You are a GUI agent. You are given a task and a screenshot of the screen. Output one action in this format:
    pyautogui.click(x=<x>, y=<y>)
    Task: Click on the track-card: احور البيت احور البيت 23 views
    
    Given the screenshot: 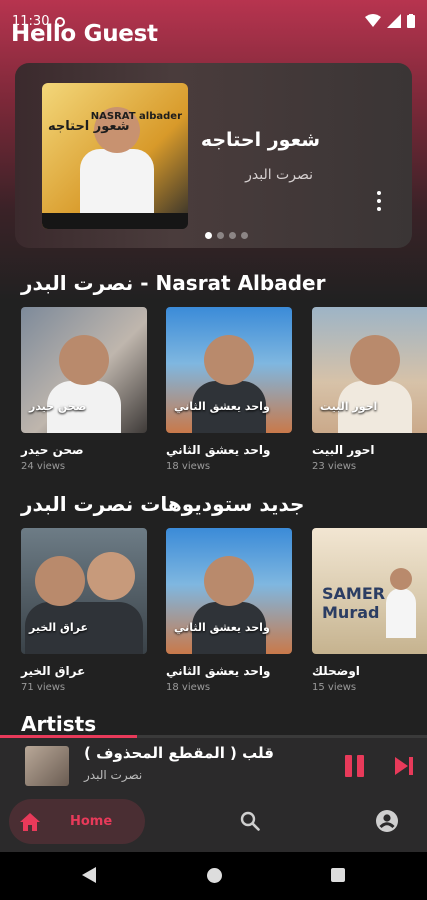 What is the action you would take?
    pyautogui.click(x=369, y=389)
    